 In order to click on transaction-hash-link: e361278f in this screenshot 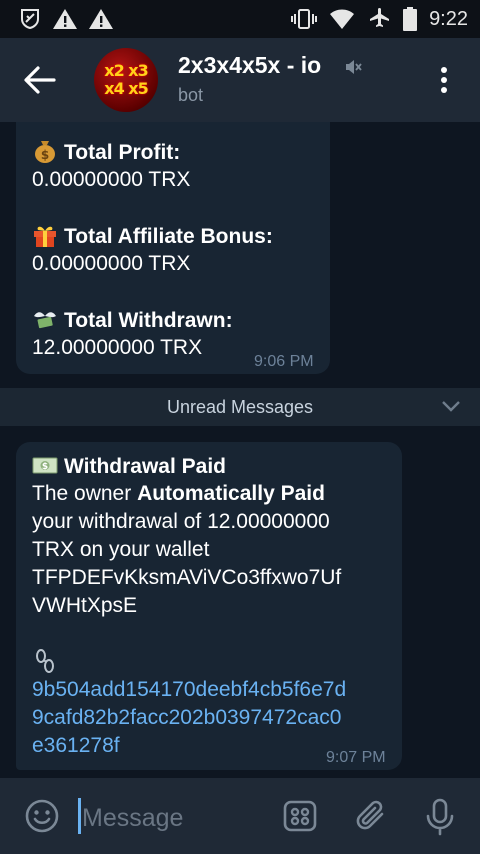, I will do `click(76, 746)`.